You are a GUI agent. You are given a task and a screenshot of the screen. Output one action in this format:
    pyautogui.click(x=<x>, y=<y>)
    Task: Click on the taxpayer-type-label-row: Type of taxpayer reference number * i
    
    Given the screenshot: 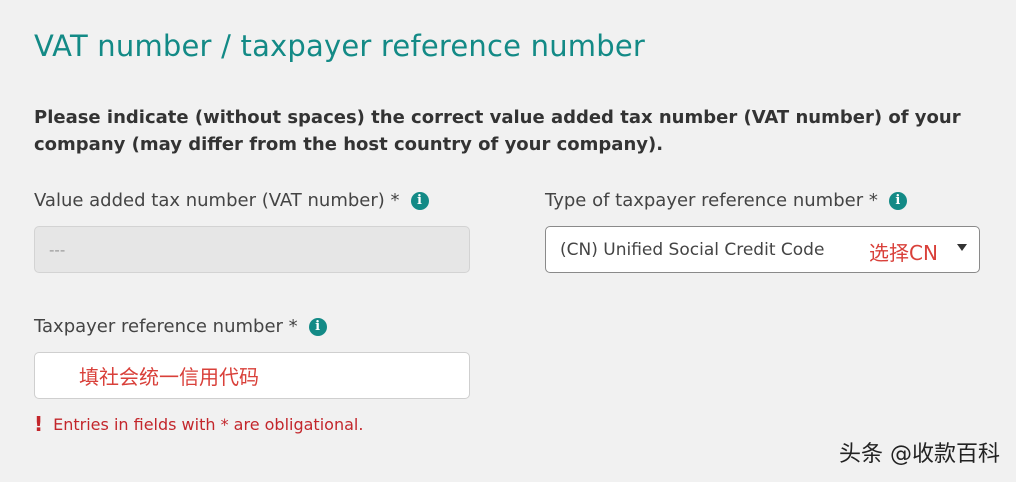 What is the action you would take?
    pyautogui.click(x=726, y=200)
    